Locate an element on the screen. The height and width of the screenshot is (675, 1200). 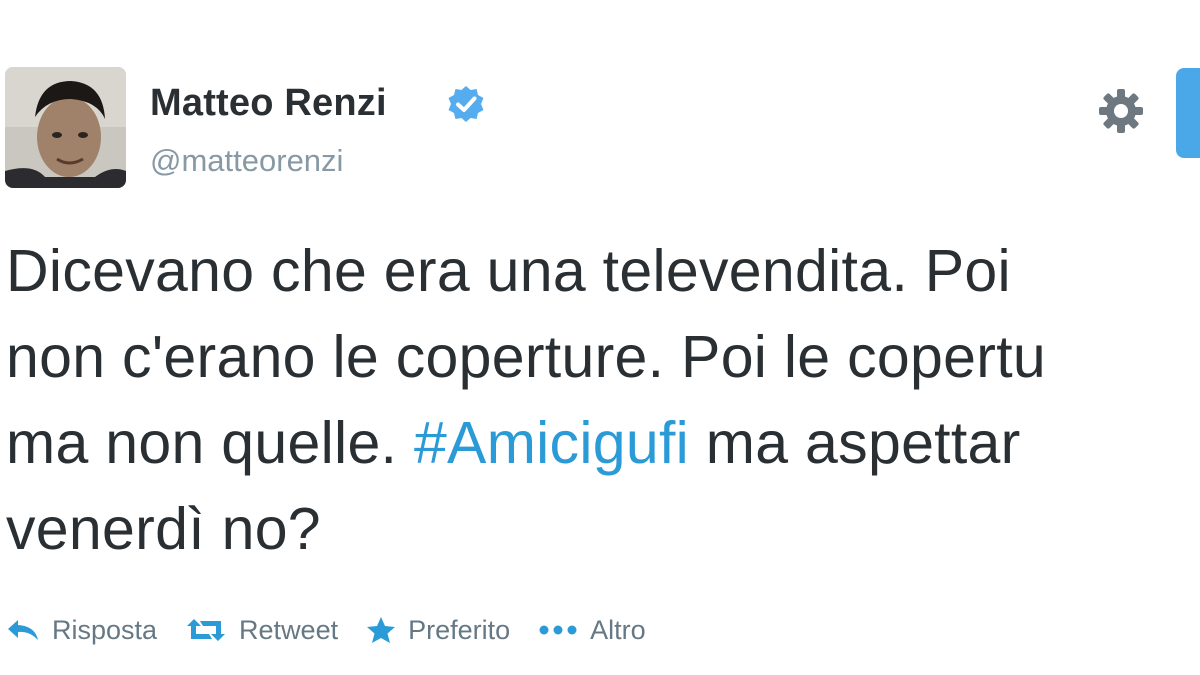
tweet-line-3: ma non quelle. #Amicigufi ma aspettar is located at coordinates (603, 443).